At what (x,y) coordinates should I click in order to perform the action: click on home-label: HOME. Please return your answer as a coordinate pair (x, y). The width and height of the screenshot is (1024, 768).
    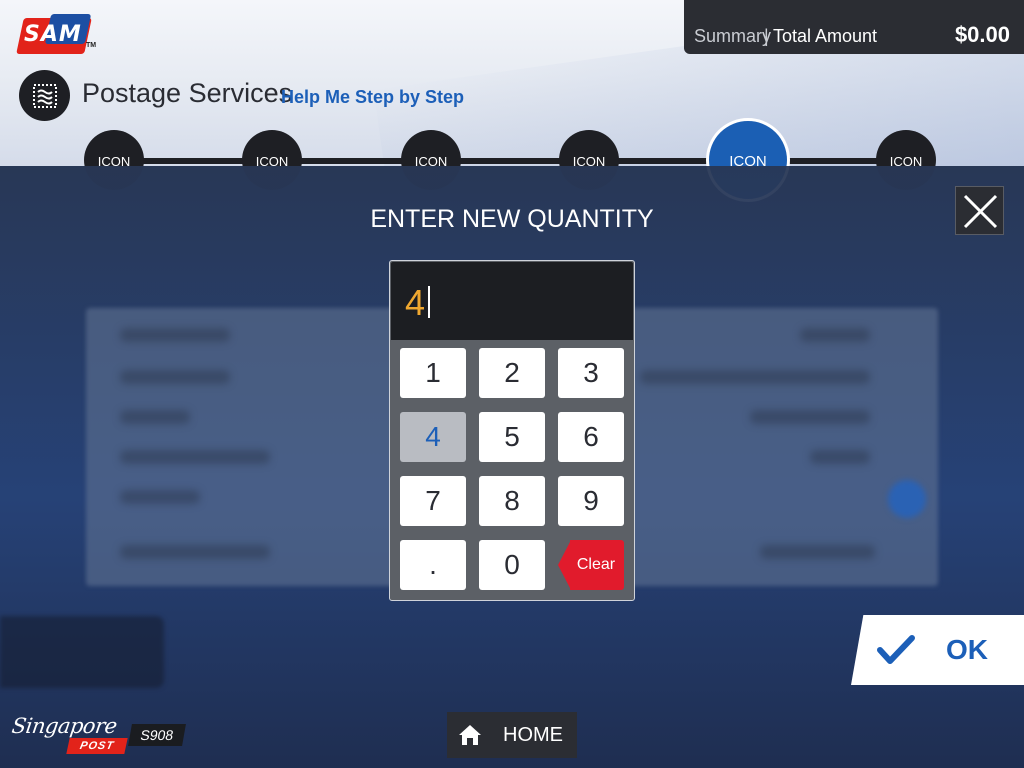
    Looking at the image, I should click on (533, 734).